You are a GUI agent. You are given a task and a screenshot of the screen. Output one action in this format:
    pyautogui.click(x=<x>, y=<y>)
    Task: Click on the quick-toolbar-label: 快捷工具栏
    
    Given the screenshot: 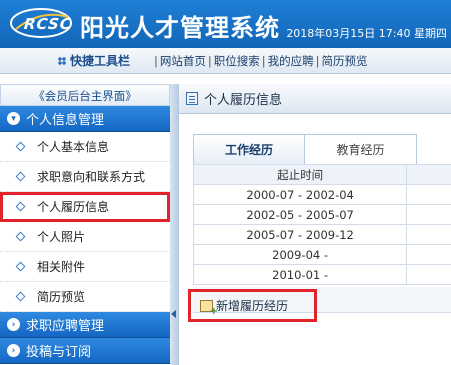 What is the action you would take?
    pyautogui.click(x=94, y=60)
    